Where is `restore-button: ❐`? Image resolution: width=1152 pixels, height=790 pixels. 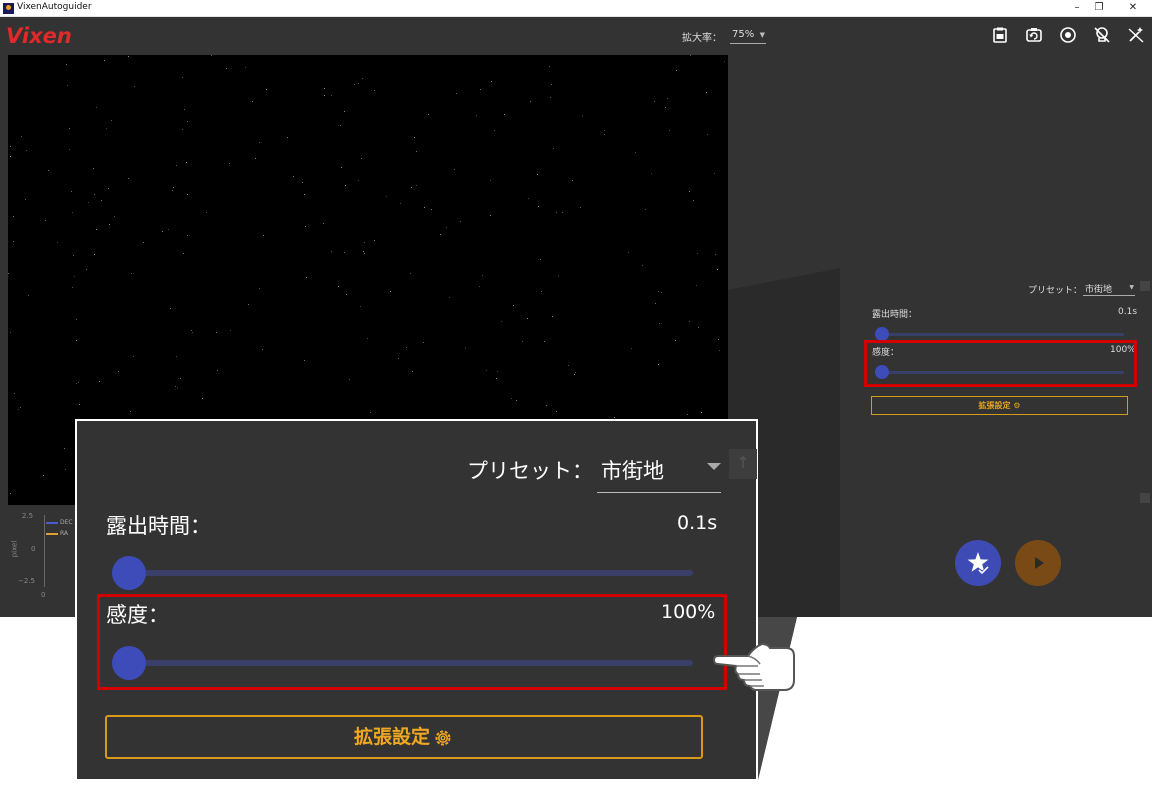 restore-button: ❐ is located at coordinates (1099, 8).